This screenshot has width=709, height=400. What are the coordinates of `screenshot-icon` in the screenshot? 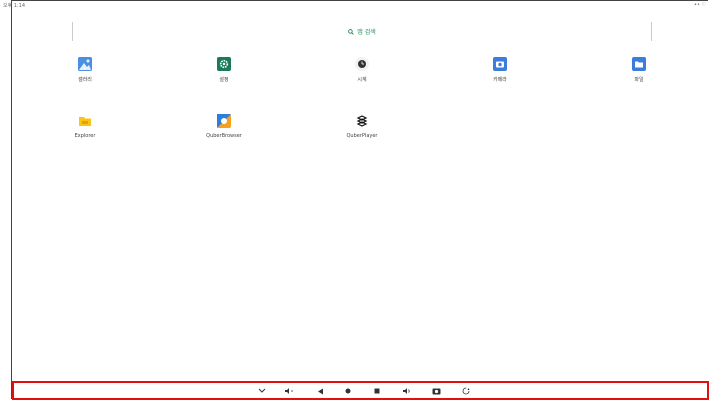 It's located at (436, 391).